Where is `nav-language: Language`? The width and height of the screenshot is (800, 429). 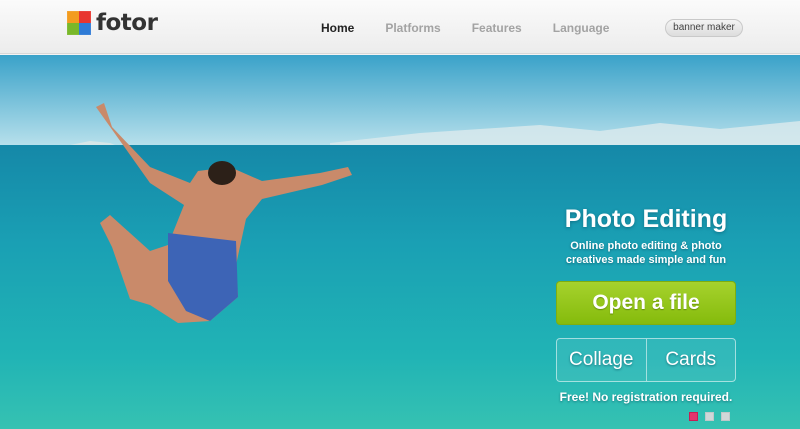 nav-language: Language is located at coordinates (581, 28).